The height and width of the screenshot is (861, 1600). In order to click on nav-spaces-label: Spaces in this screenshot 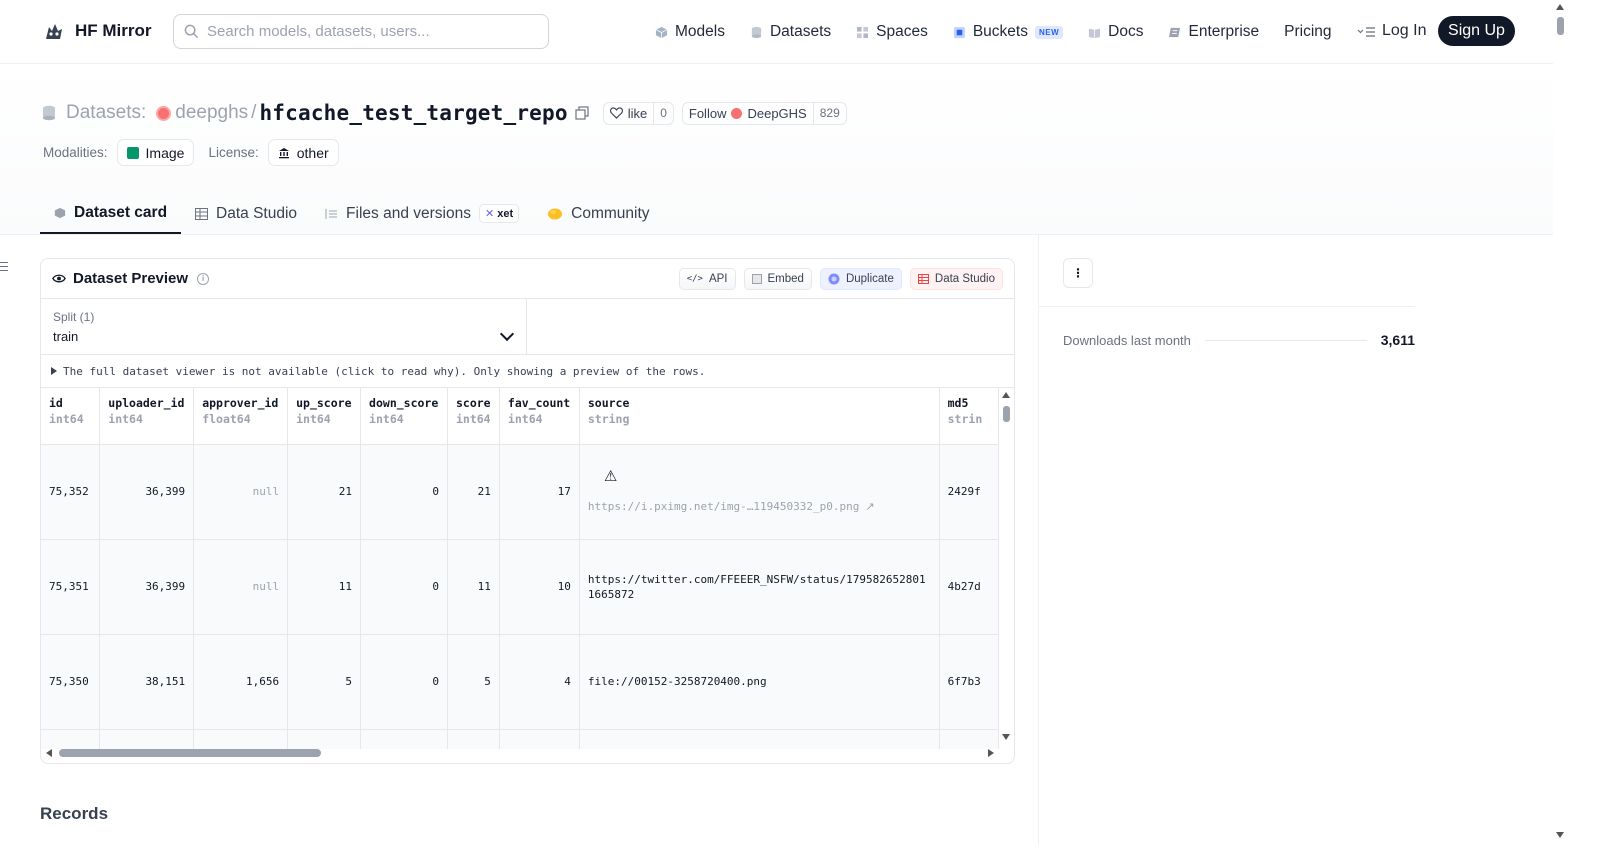, I will do `click(902, 31)`.